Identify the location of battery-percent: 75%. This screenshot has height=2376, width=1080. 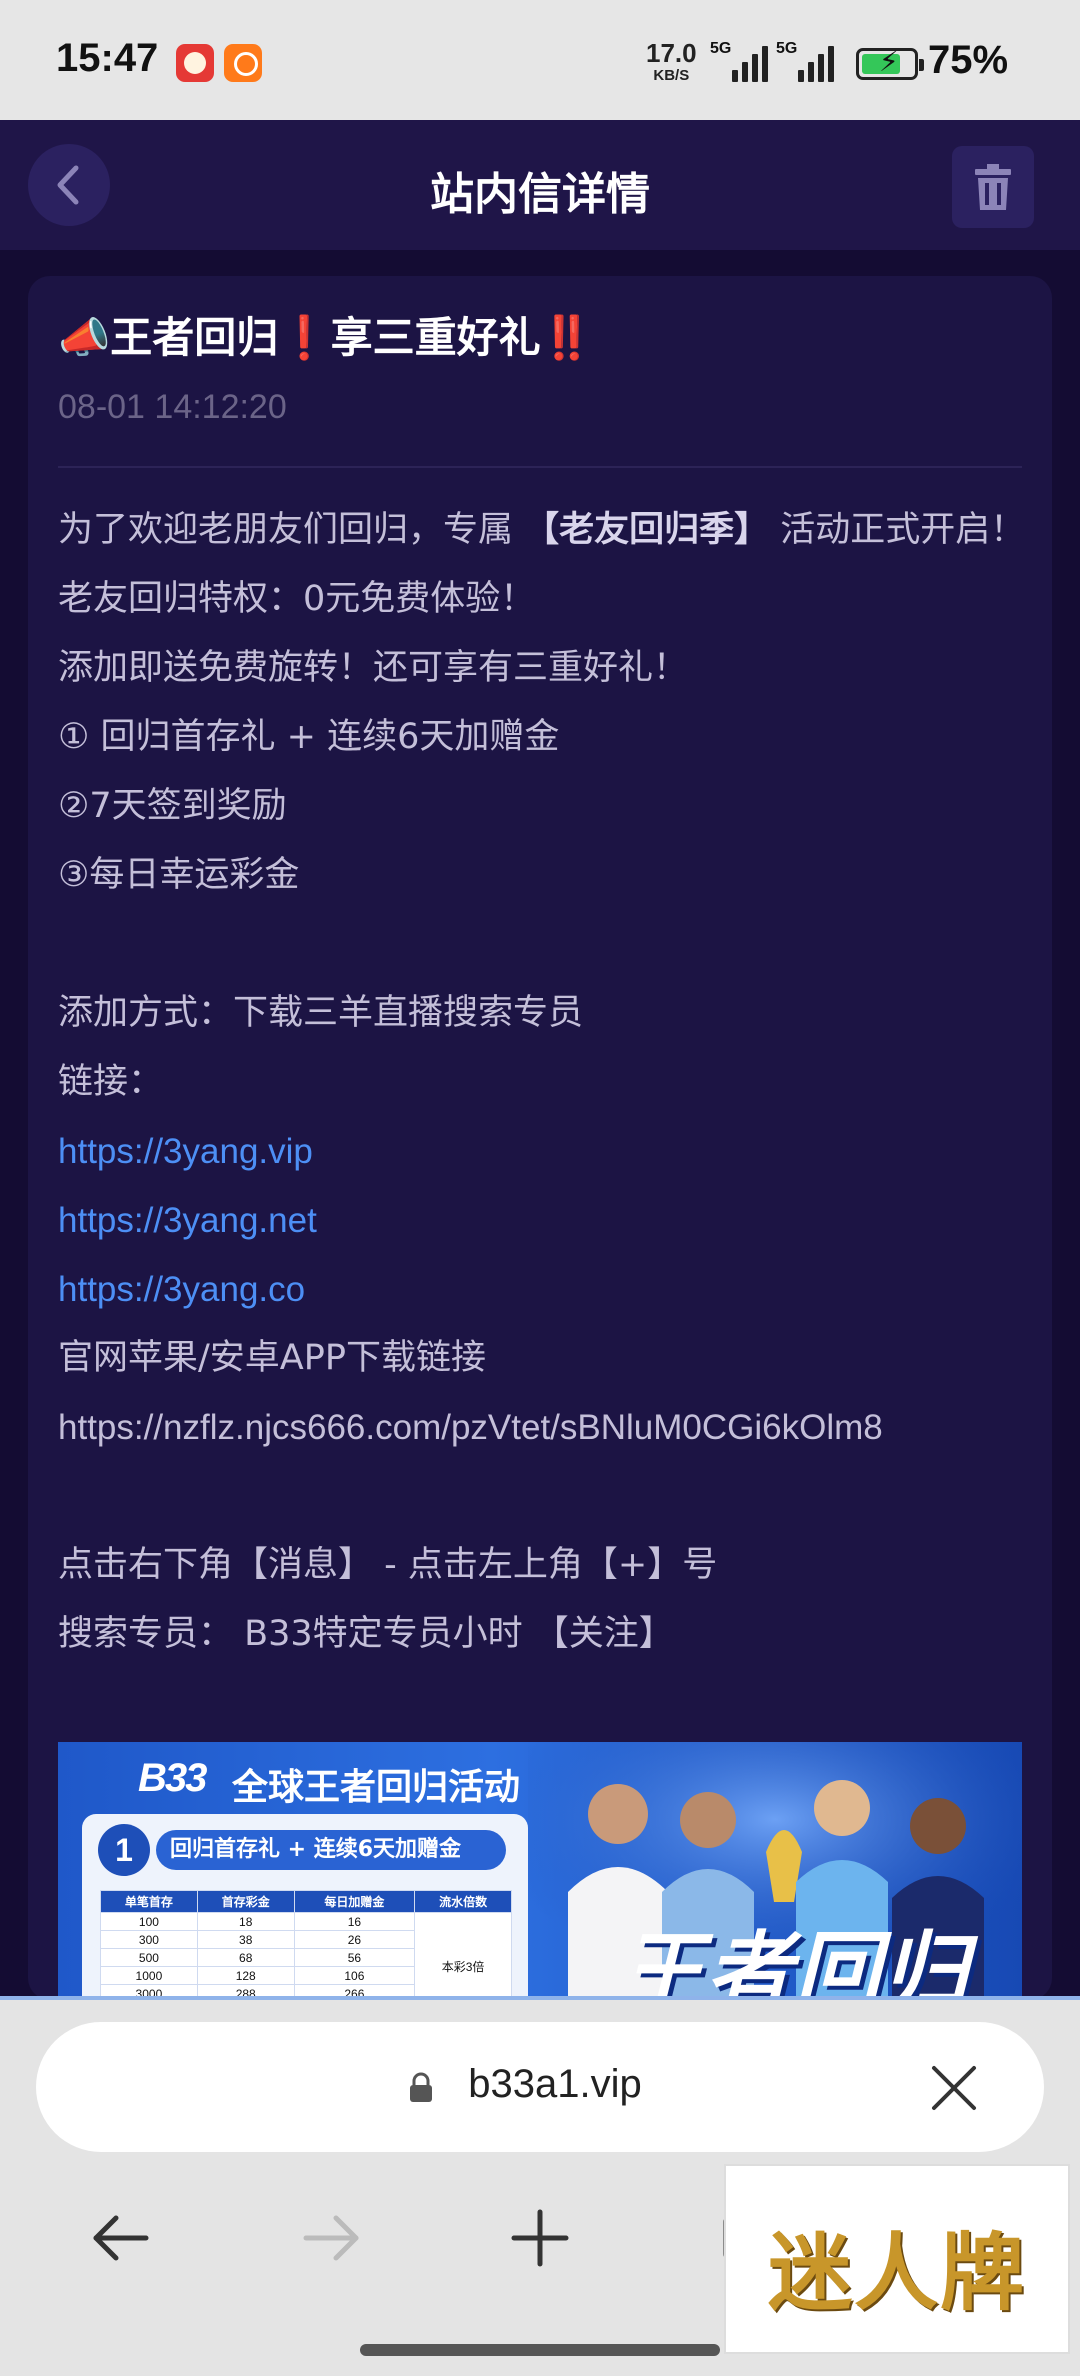
(968, 60).